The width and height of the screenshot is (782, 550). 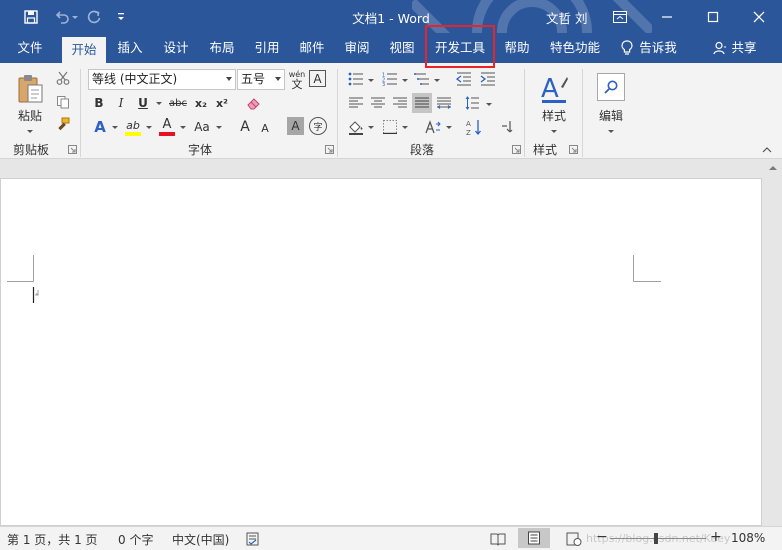 I want to click on close-icon, so click(x=759, y=16).